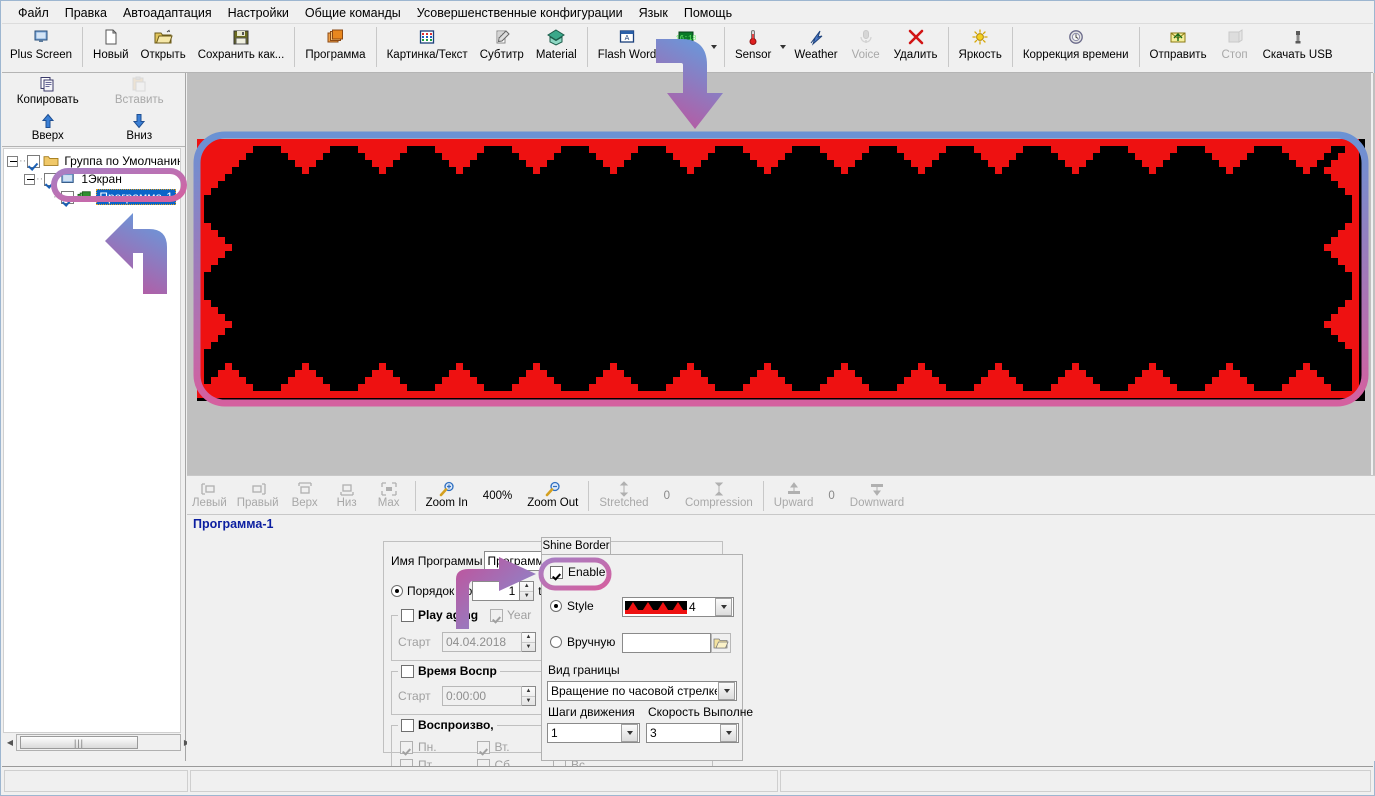 This screenshot has width=1375, height=796. I want to click on aging-start-spinner: ▲ ▼, so click(529, 642).